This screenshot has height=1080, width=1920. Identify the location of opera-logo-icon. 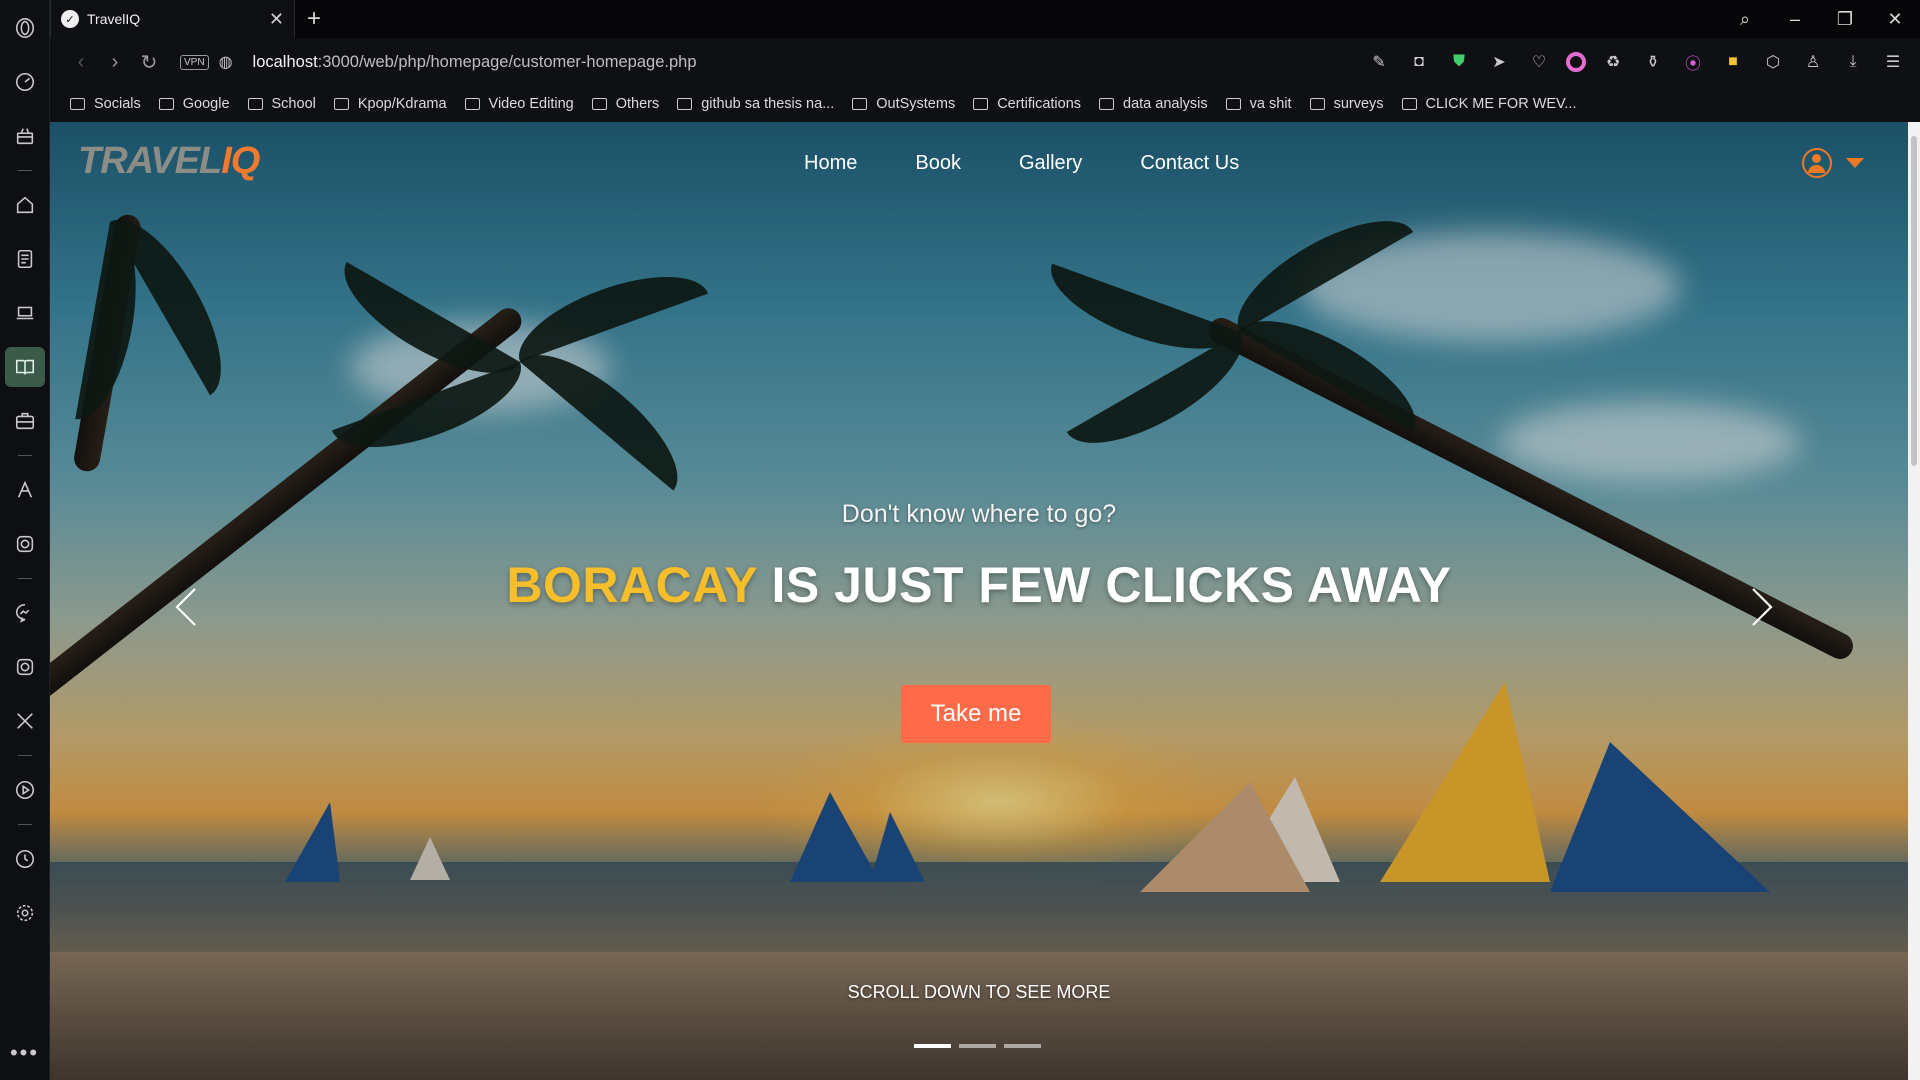
(25, 28).